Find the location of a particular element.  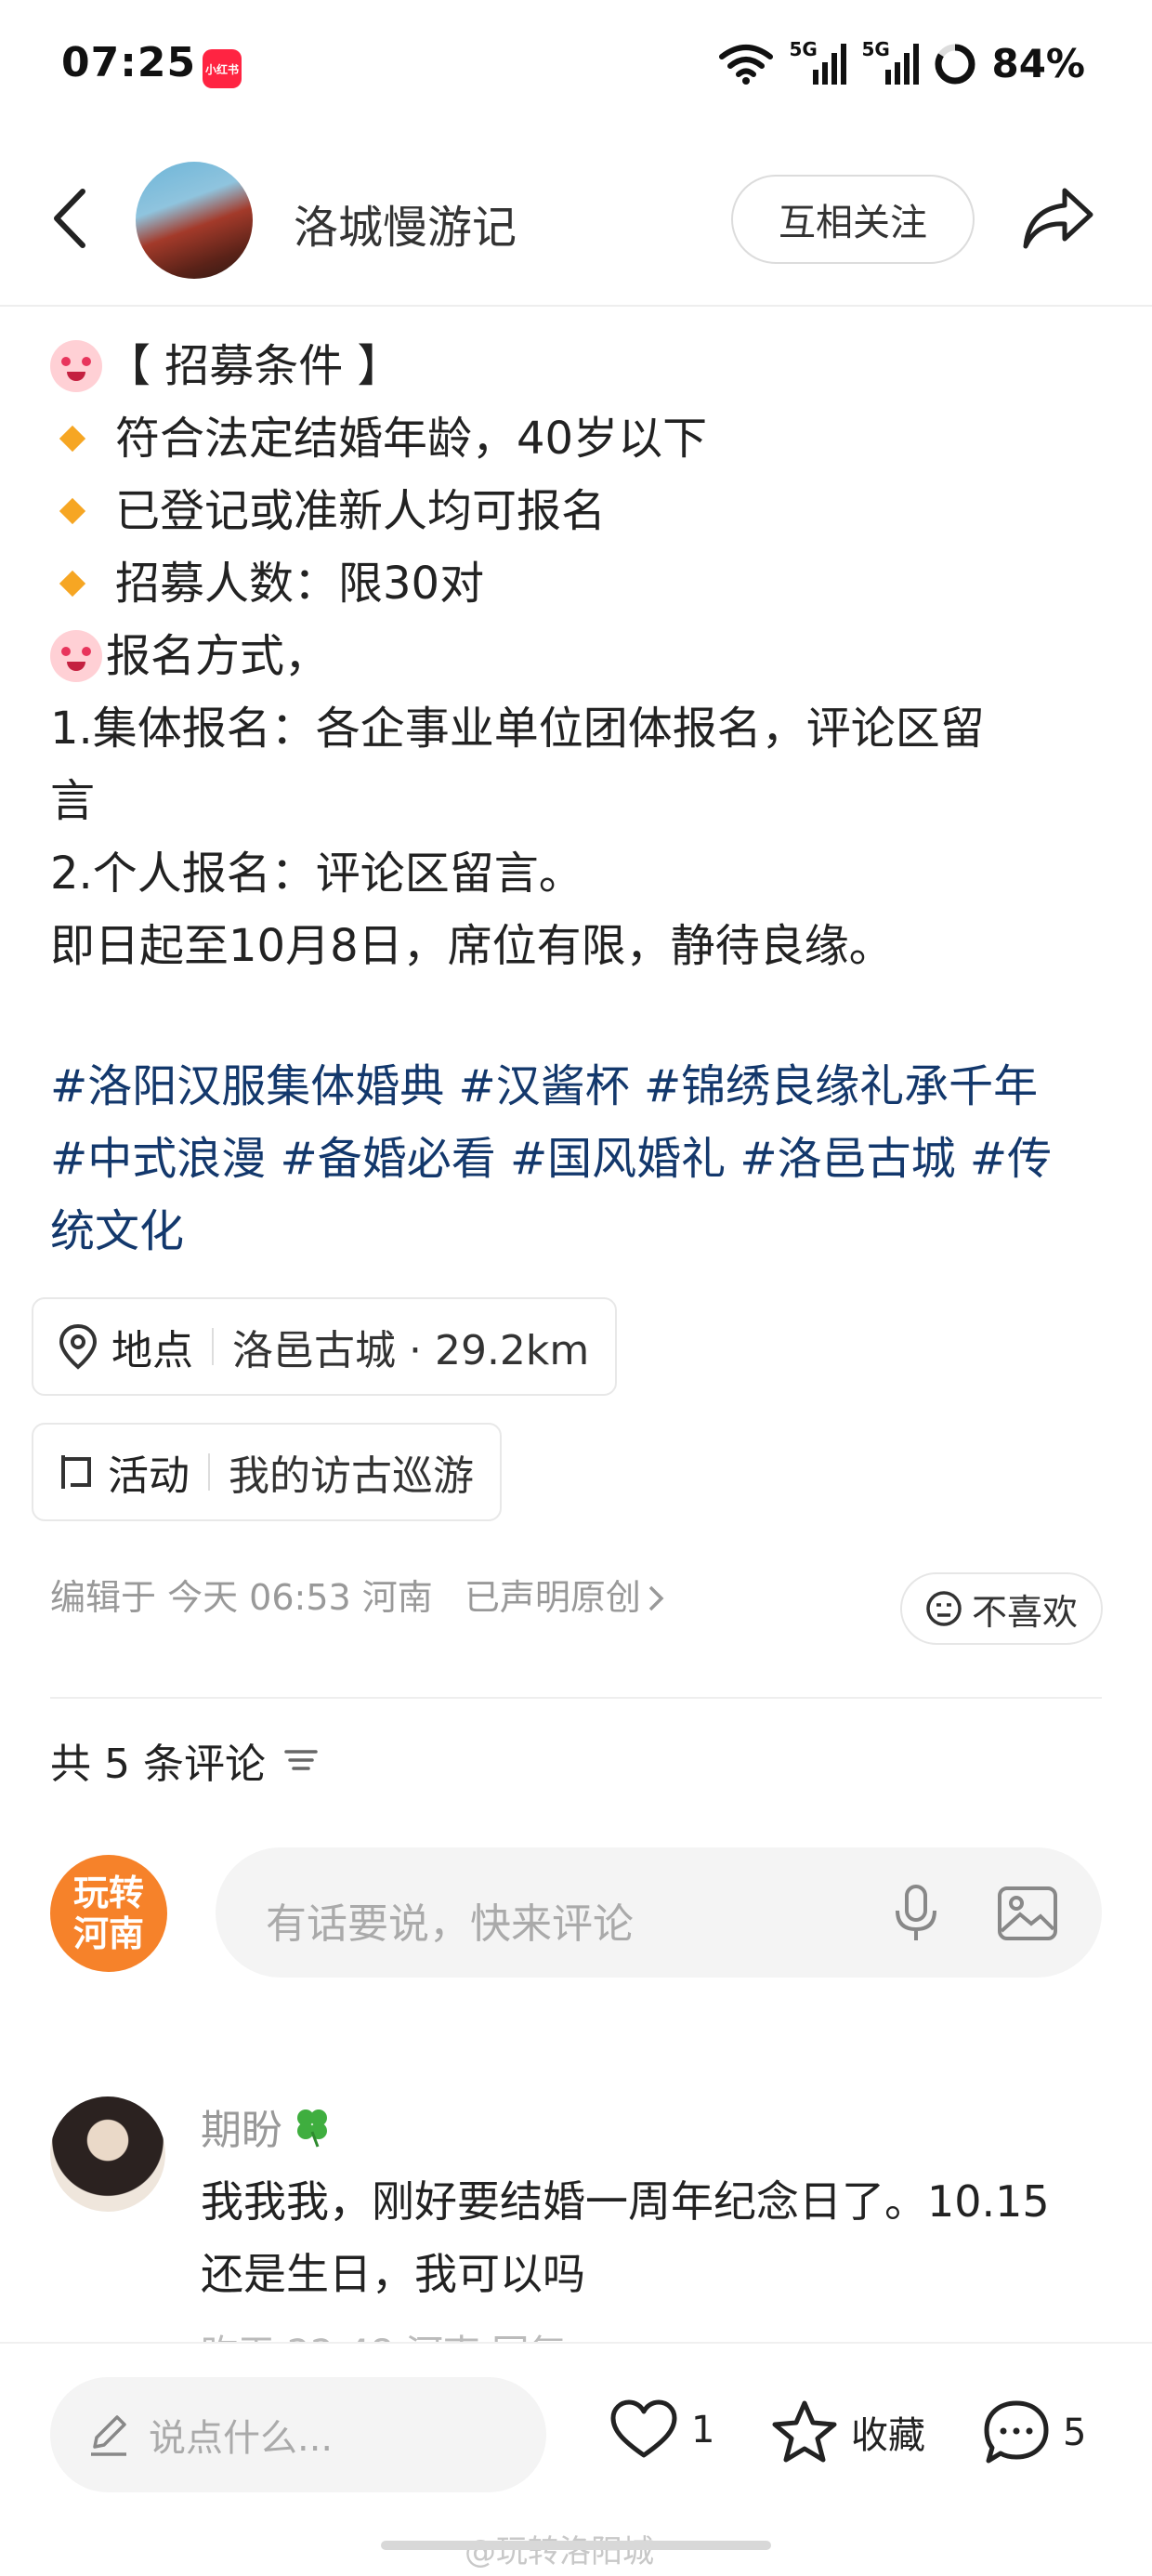

commenter-avatar is located at coordinates (107, 2154).